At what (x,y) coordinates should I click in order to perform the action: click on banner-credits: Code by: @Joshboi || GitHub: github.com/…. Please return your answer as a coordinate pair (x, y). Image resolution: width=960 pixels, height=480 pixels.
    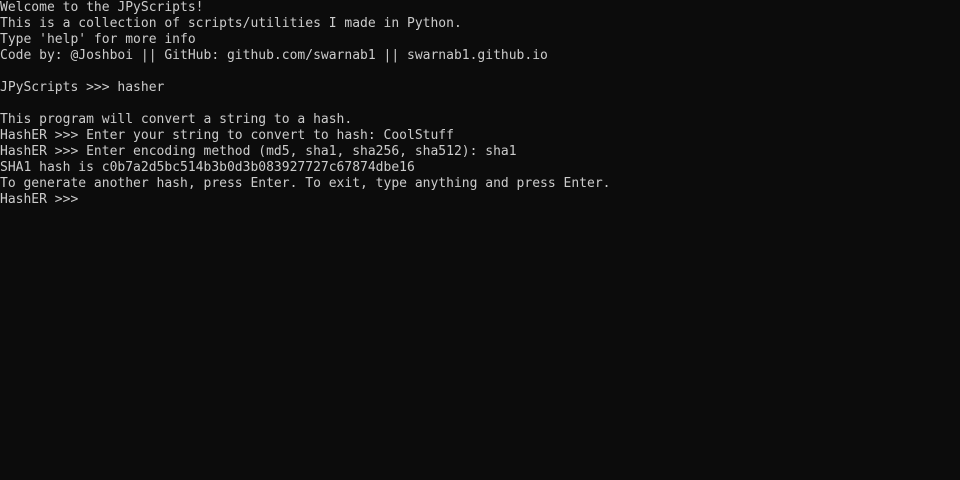
    Looking at the image, I should click on (274, 55).